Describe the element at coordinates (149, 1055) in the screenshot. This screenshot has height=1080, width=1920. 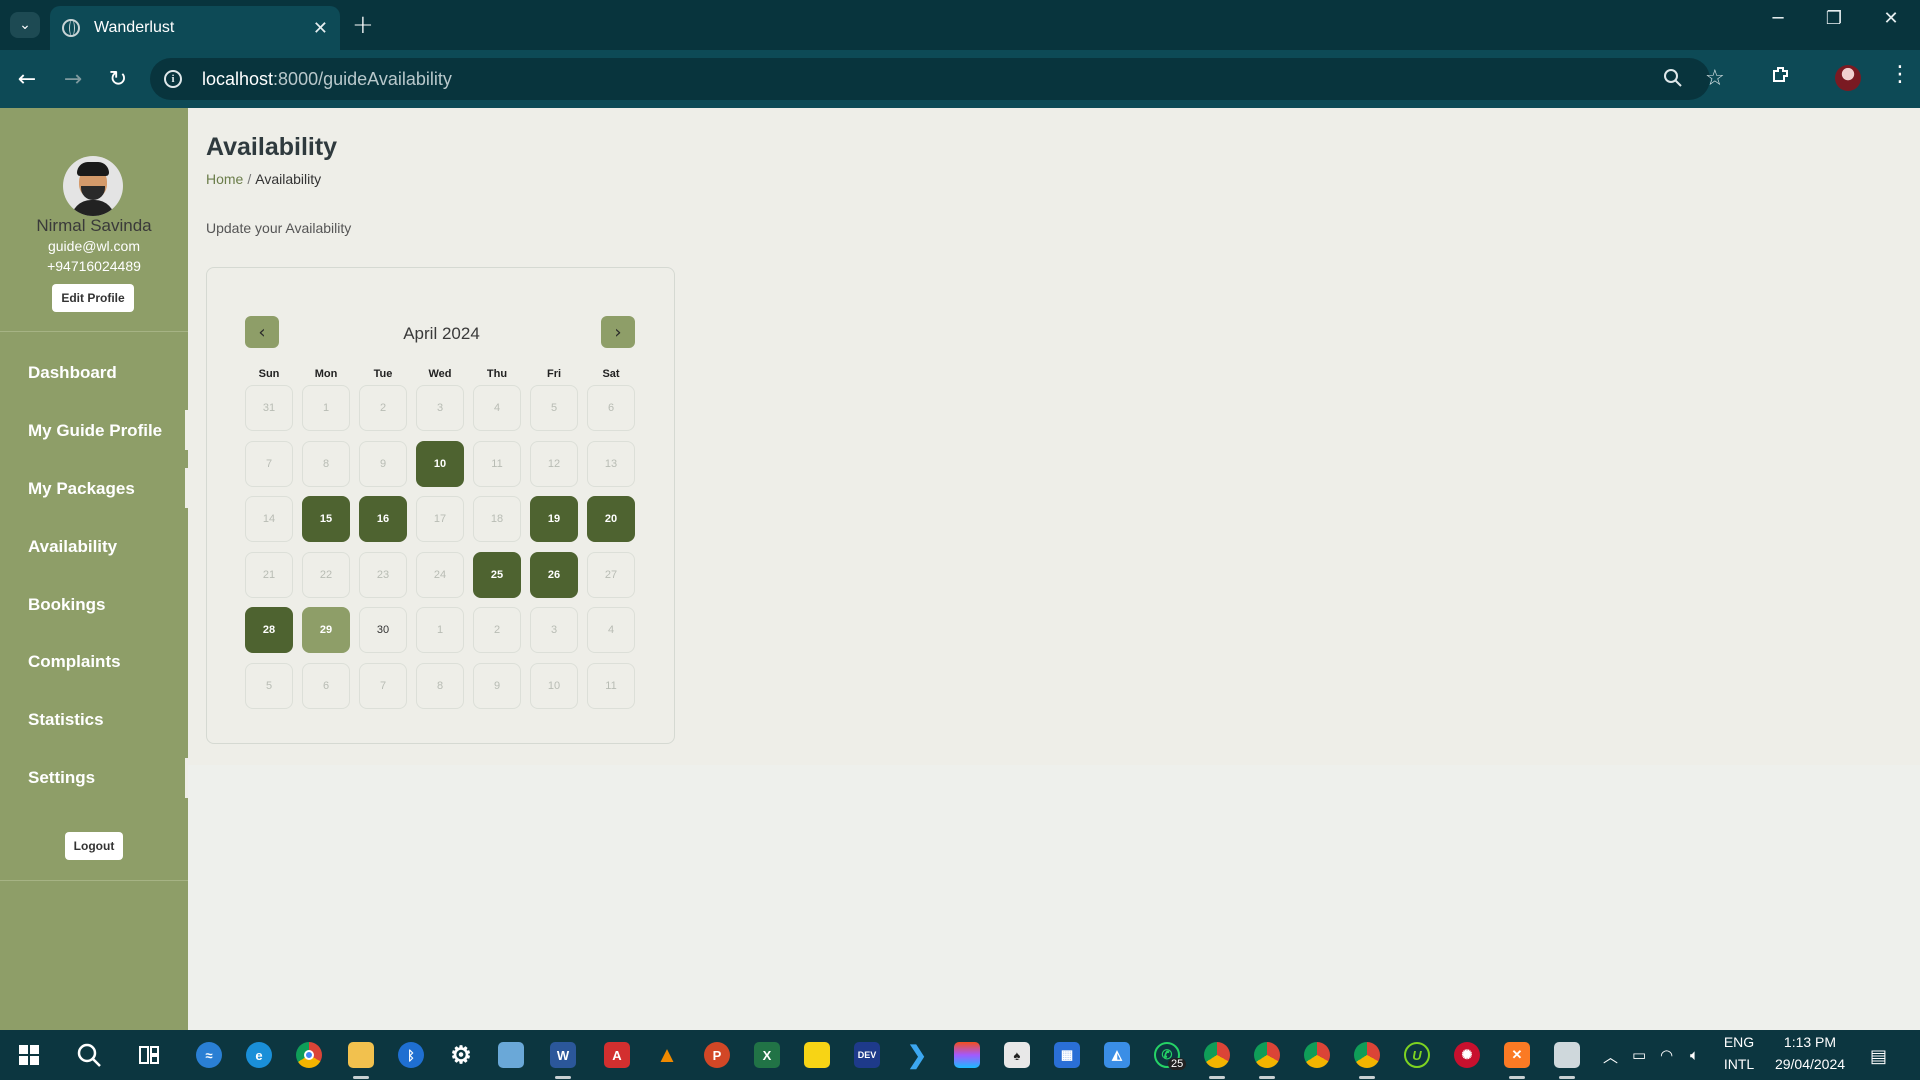
I see `task-view-icon` at that location.